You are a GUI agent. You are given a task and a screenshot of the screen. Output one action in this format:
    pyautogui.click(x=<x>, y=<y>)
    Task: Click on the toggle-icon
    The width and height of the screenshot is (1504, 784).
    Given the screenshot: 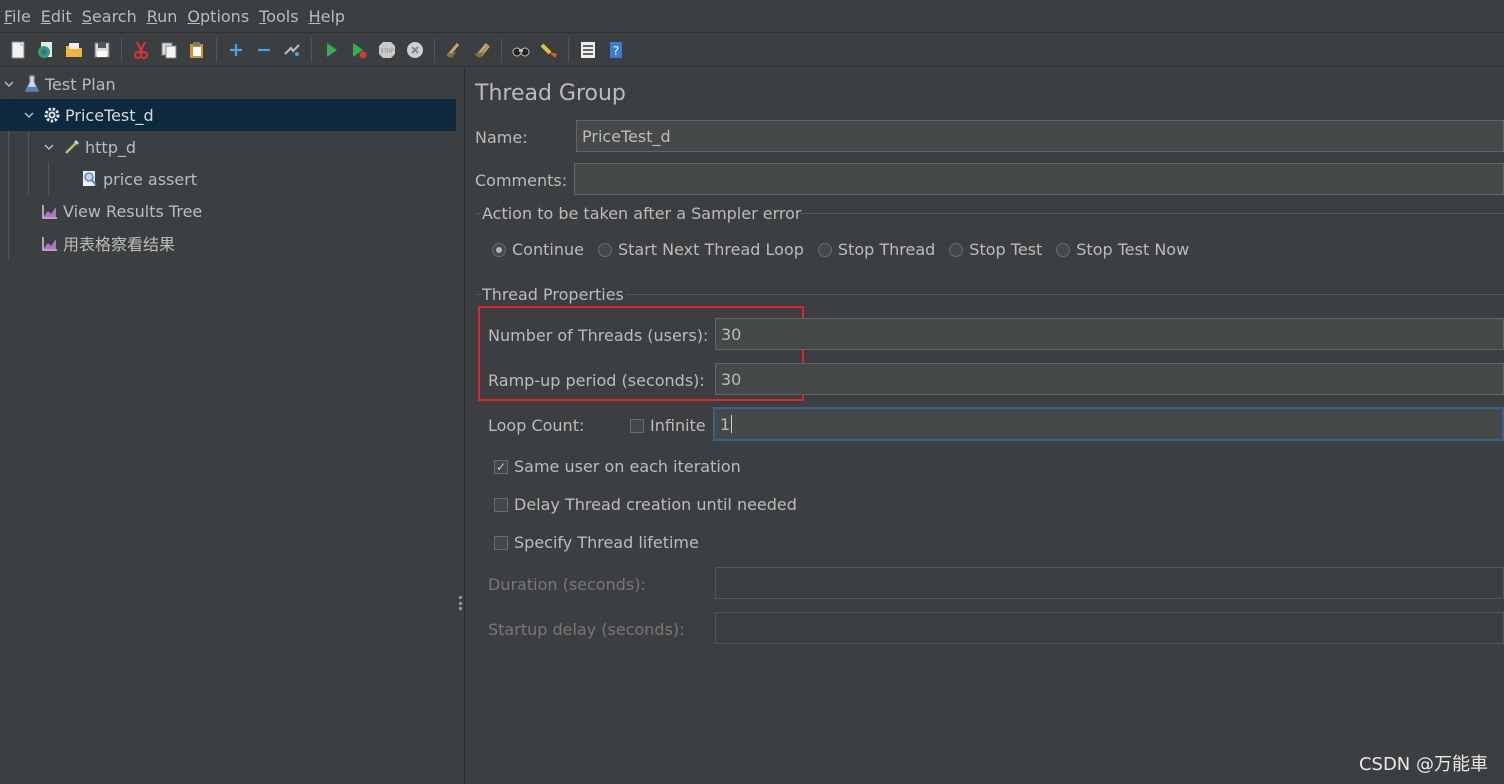 What is the action you would take?
    pyautogui.click(x=292, y=50)
    